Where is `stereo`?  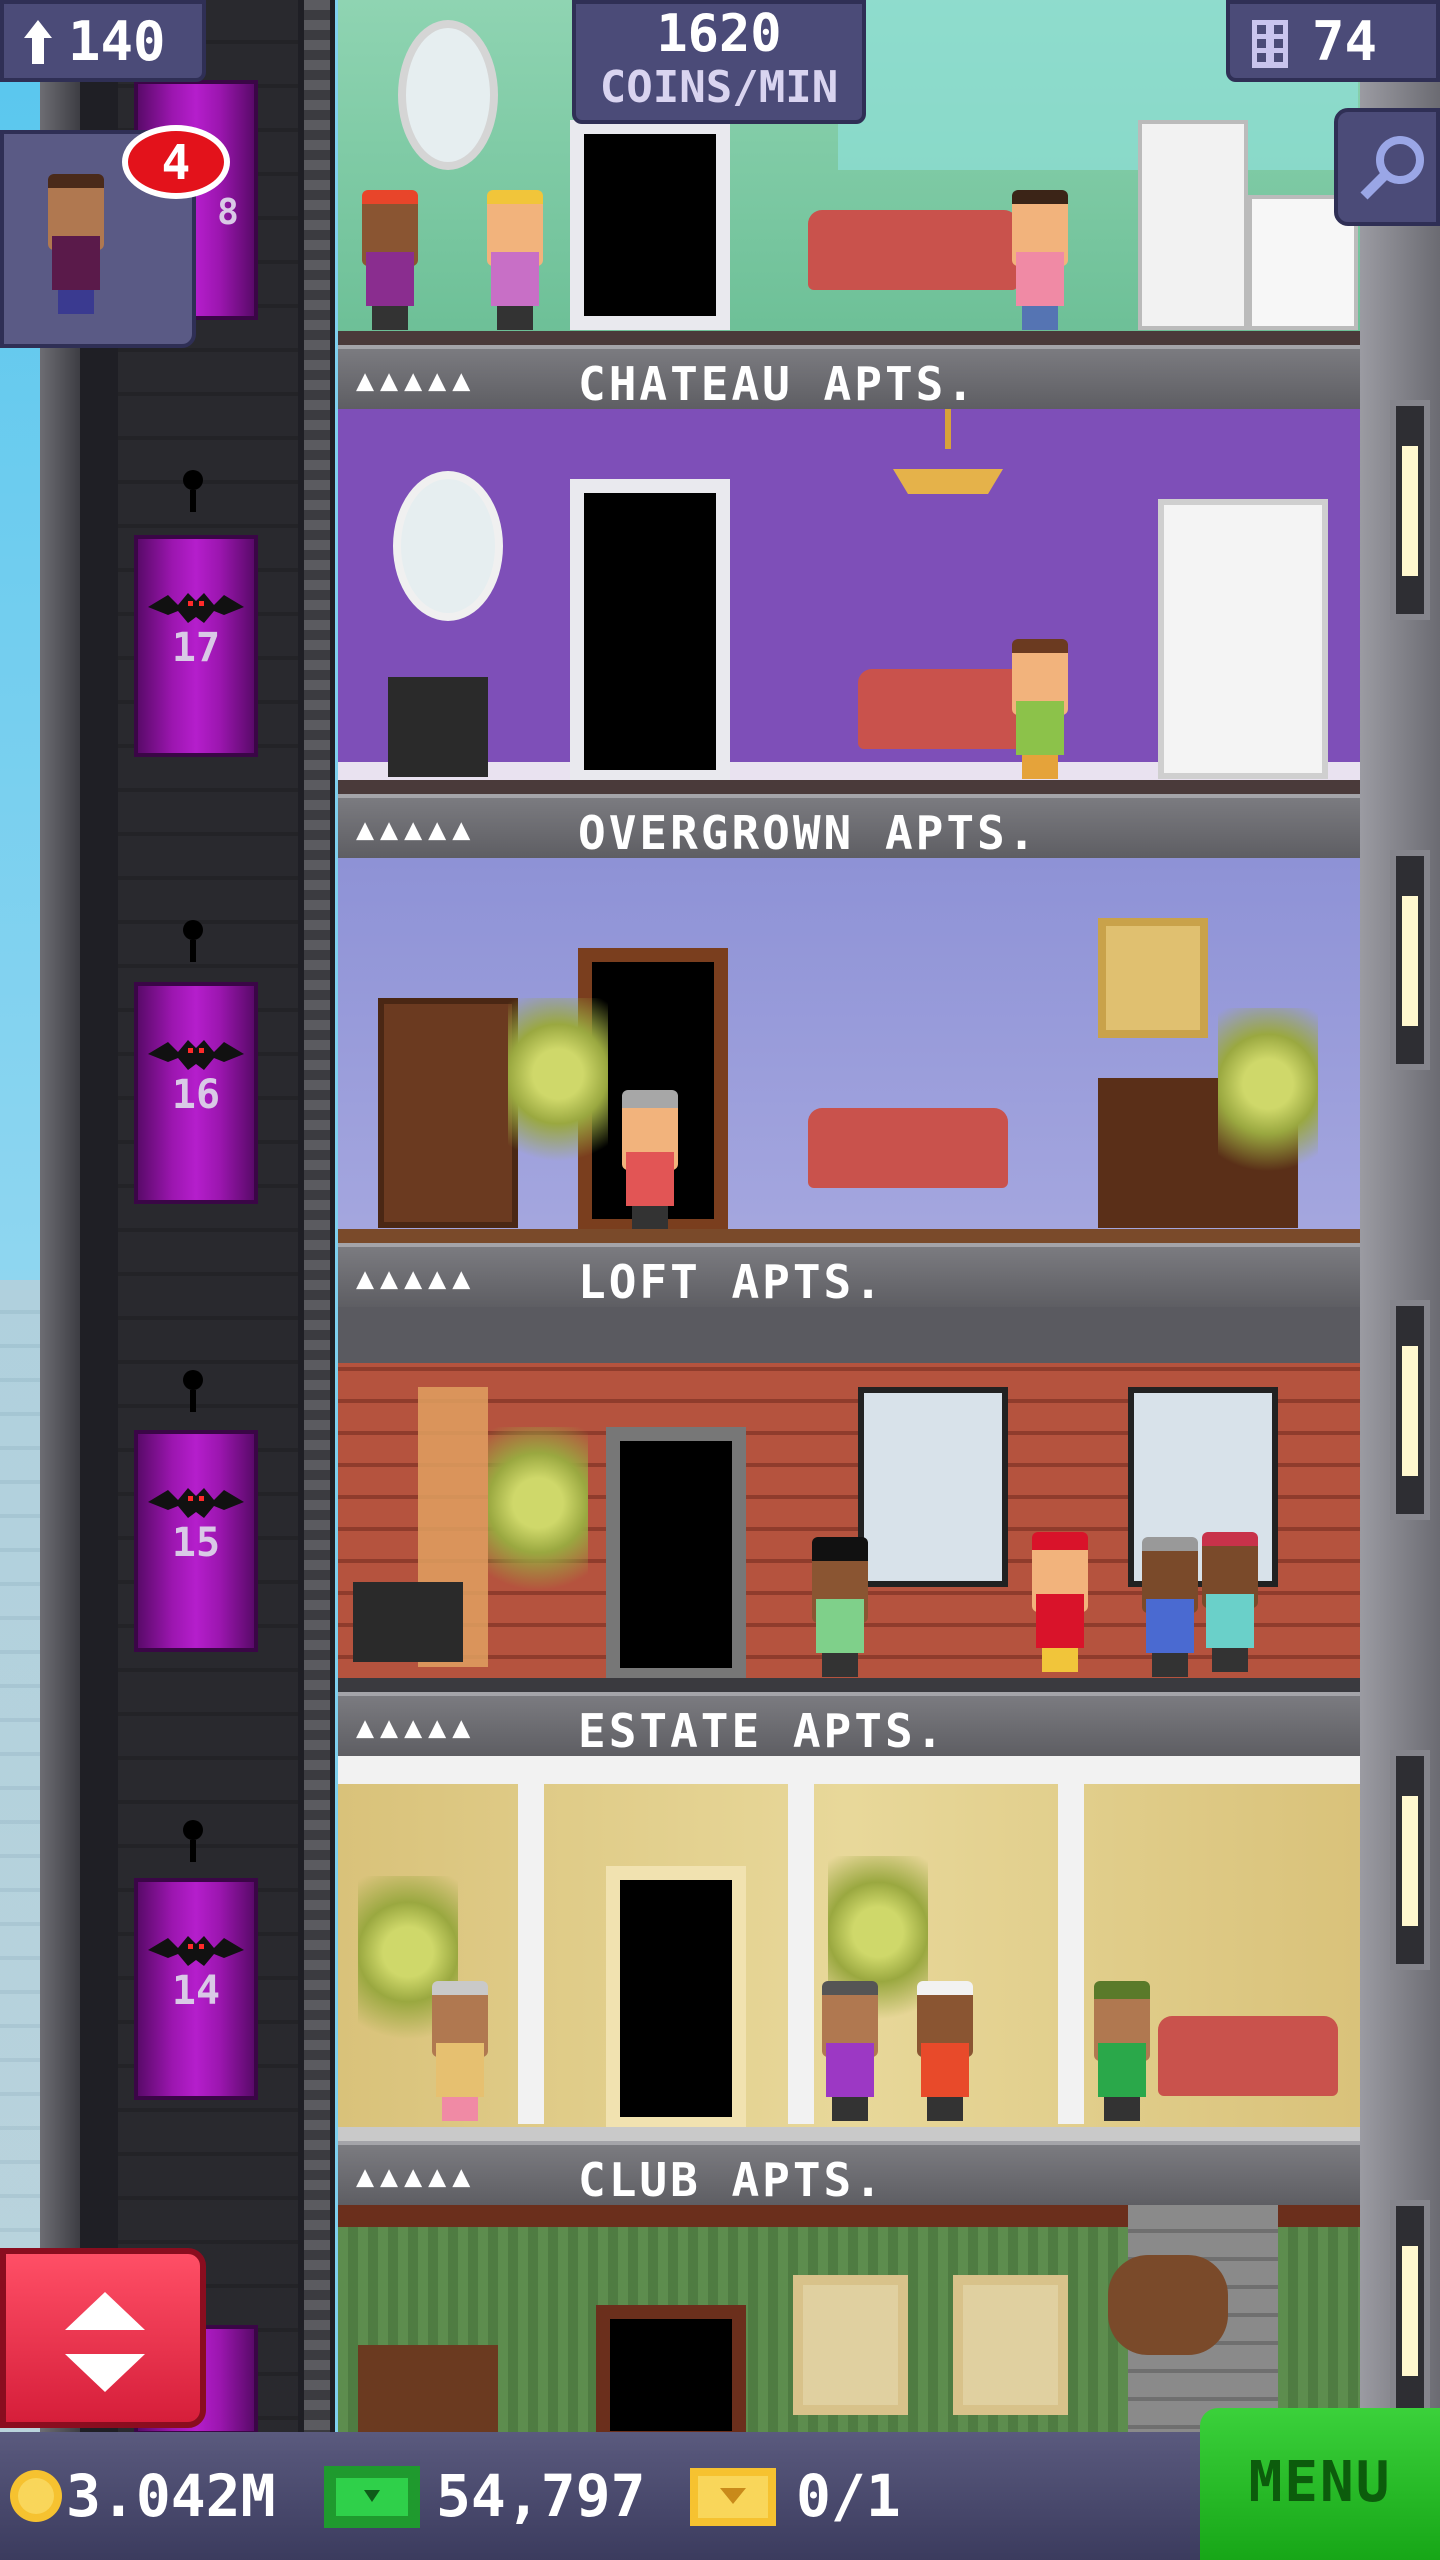
stereo is located at coordinates (408, 1622).